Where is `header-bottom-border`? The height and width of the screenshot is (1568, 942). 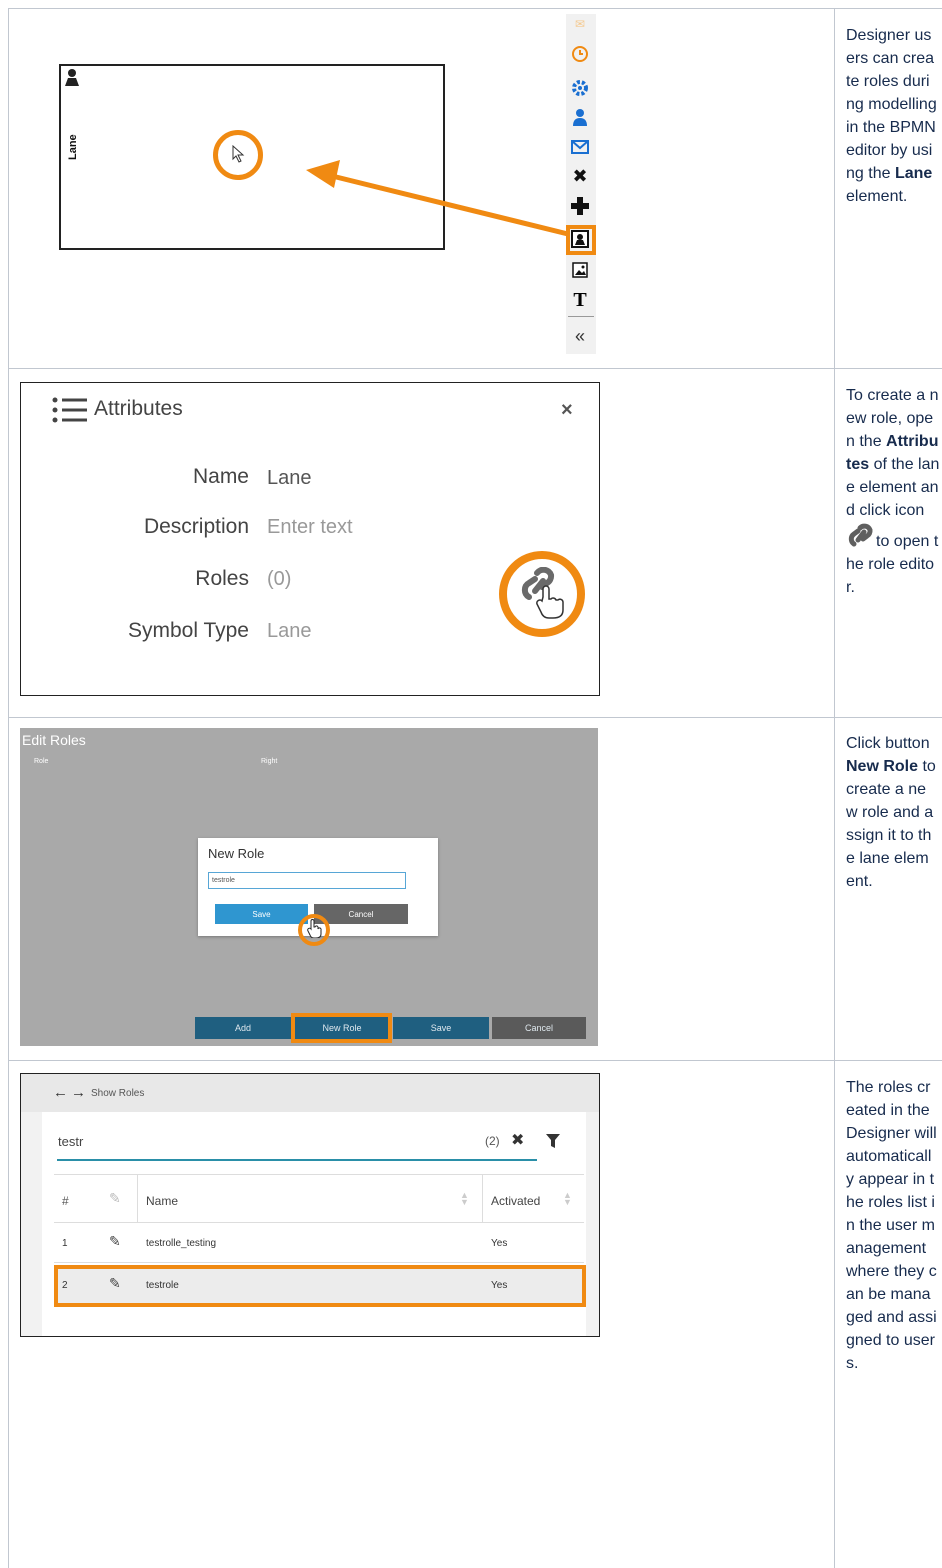
header-bottom-border is located at coordinates (319, 1222).